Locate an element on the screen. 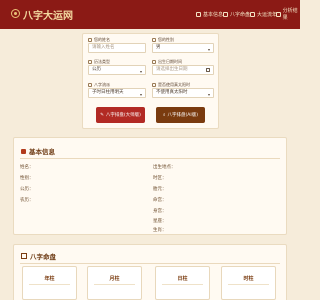 This screenshot has width=320, height=300. solar-time-select: 不使用真太阳时 ▾ is located at coordinates (183, 93).